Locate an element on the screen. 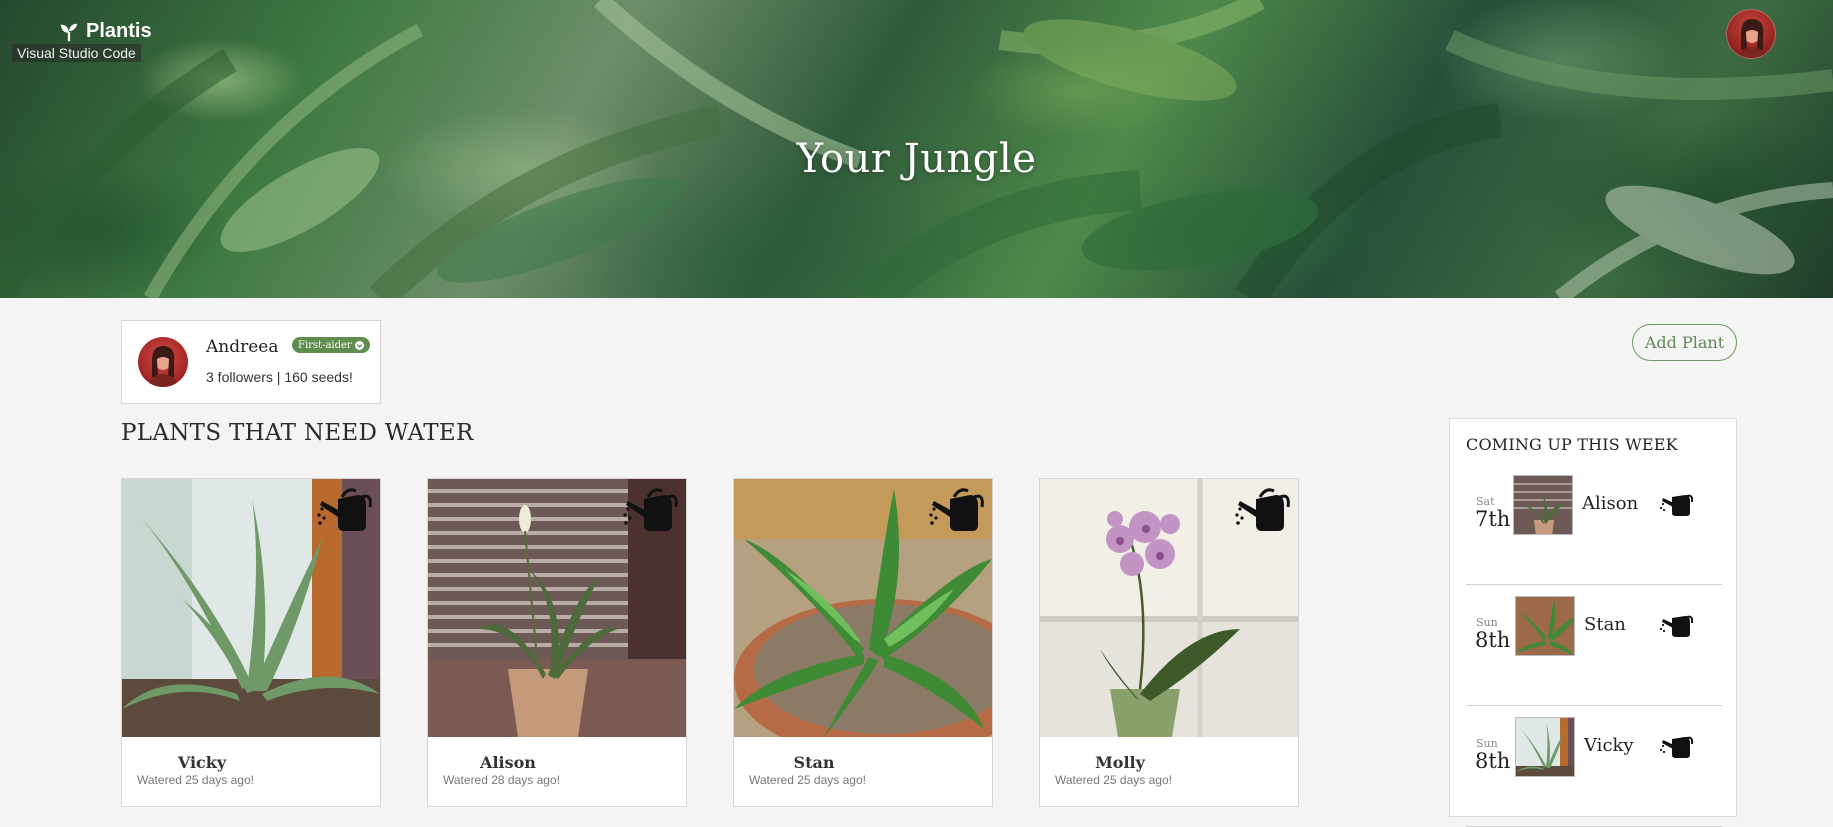  plant-card-vicky: Vicky Watered 25 days ago! is located at coordinates (251, 642).